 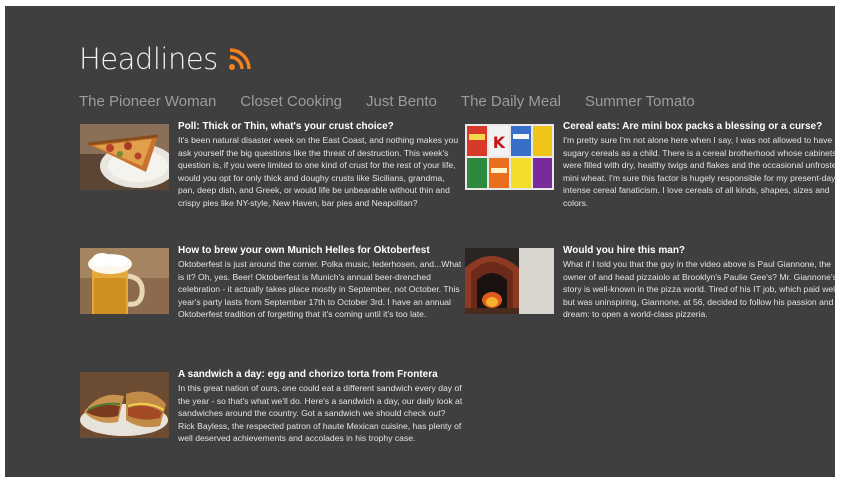 I want to click on svg-text: K, so click(x=499, y=142).